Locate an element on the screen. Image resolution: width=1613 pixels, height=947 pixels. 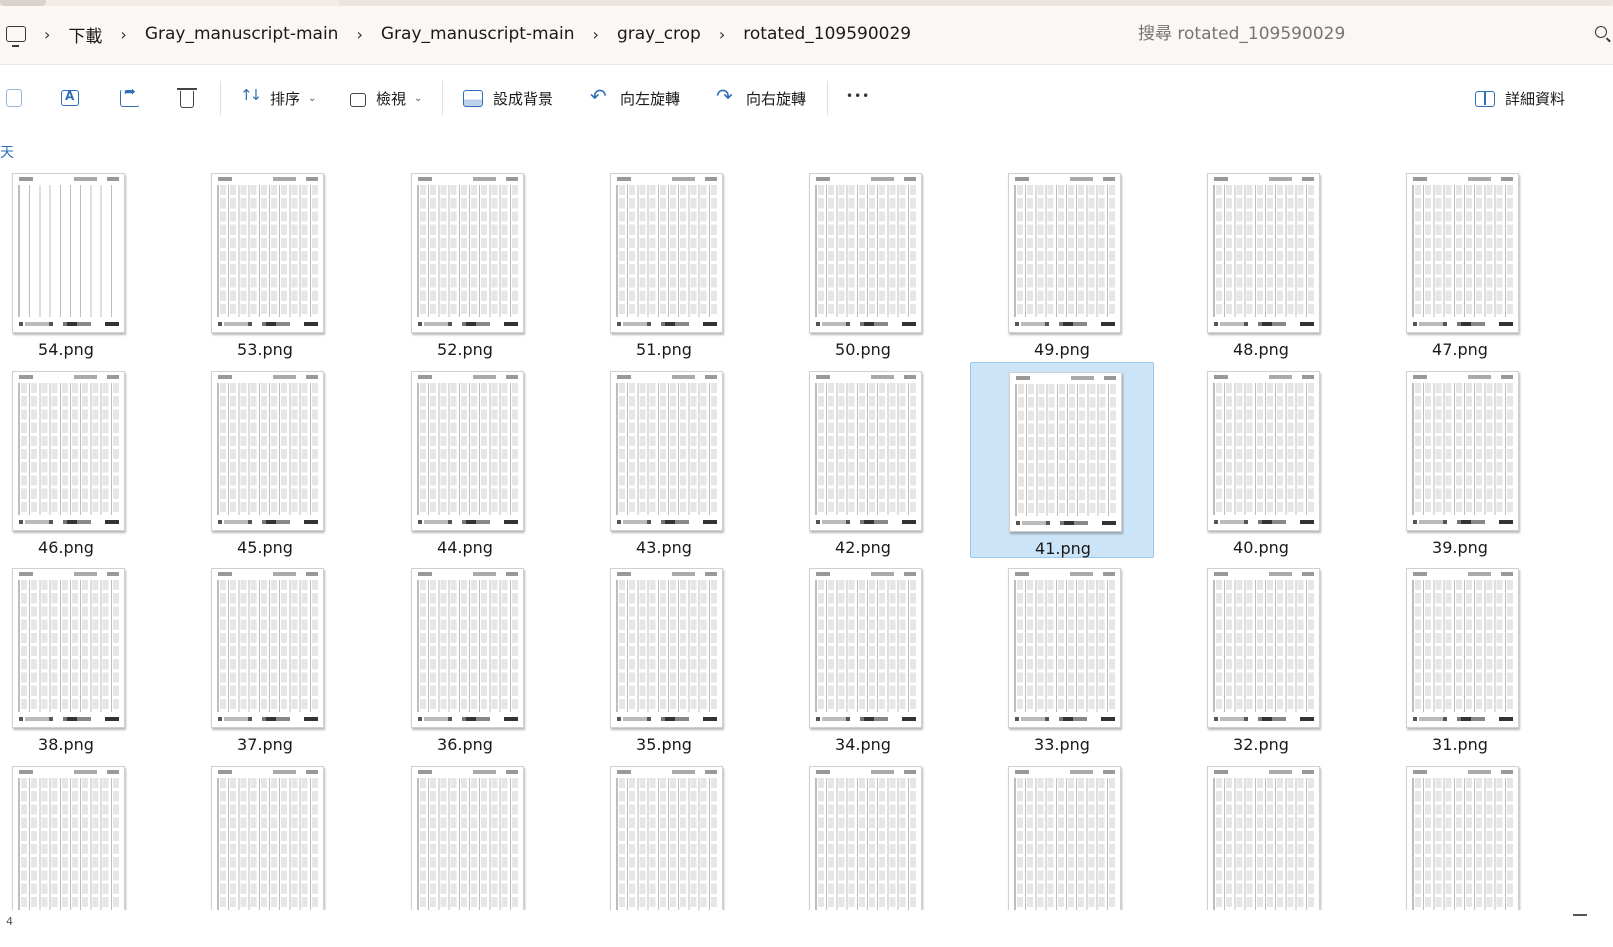
breadcrumb-current-folder: rotated_109590029 is located at coordinates (827, 34).